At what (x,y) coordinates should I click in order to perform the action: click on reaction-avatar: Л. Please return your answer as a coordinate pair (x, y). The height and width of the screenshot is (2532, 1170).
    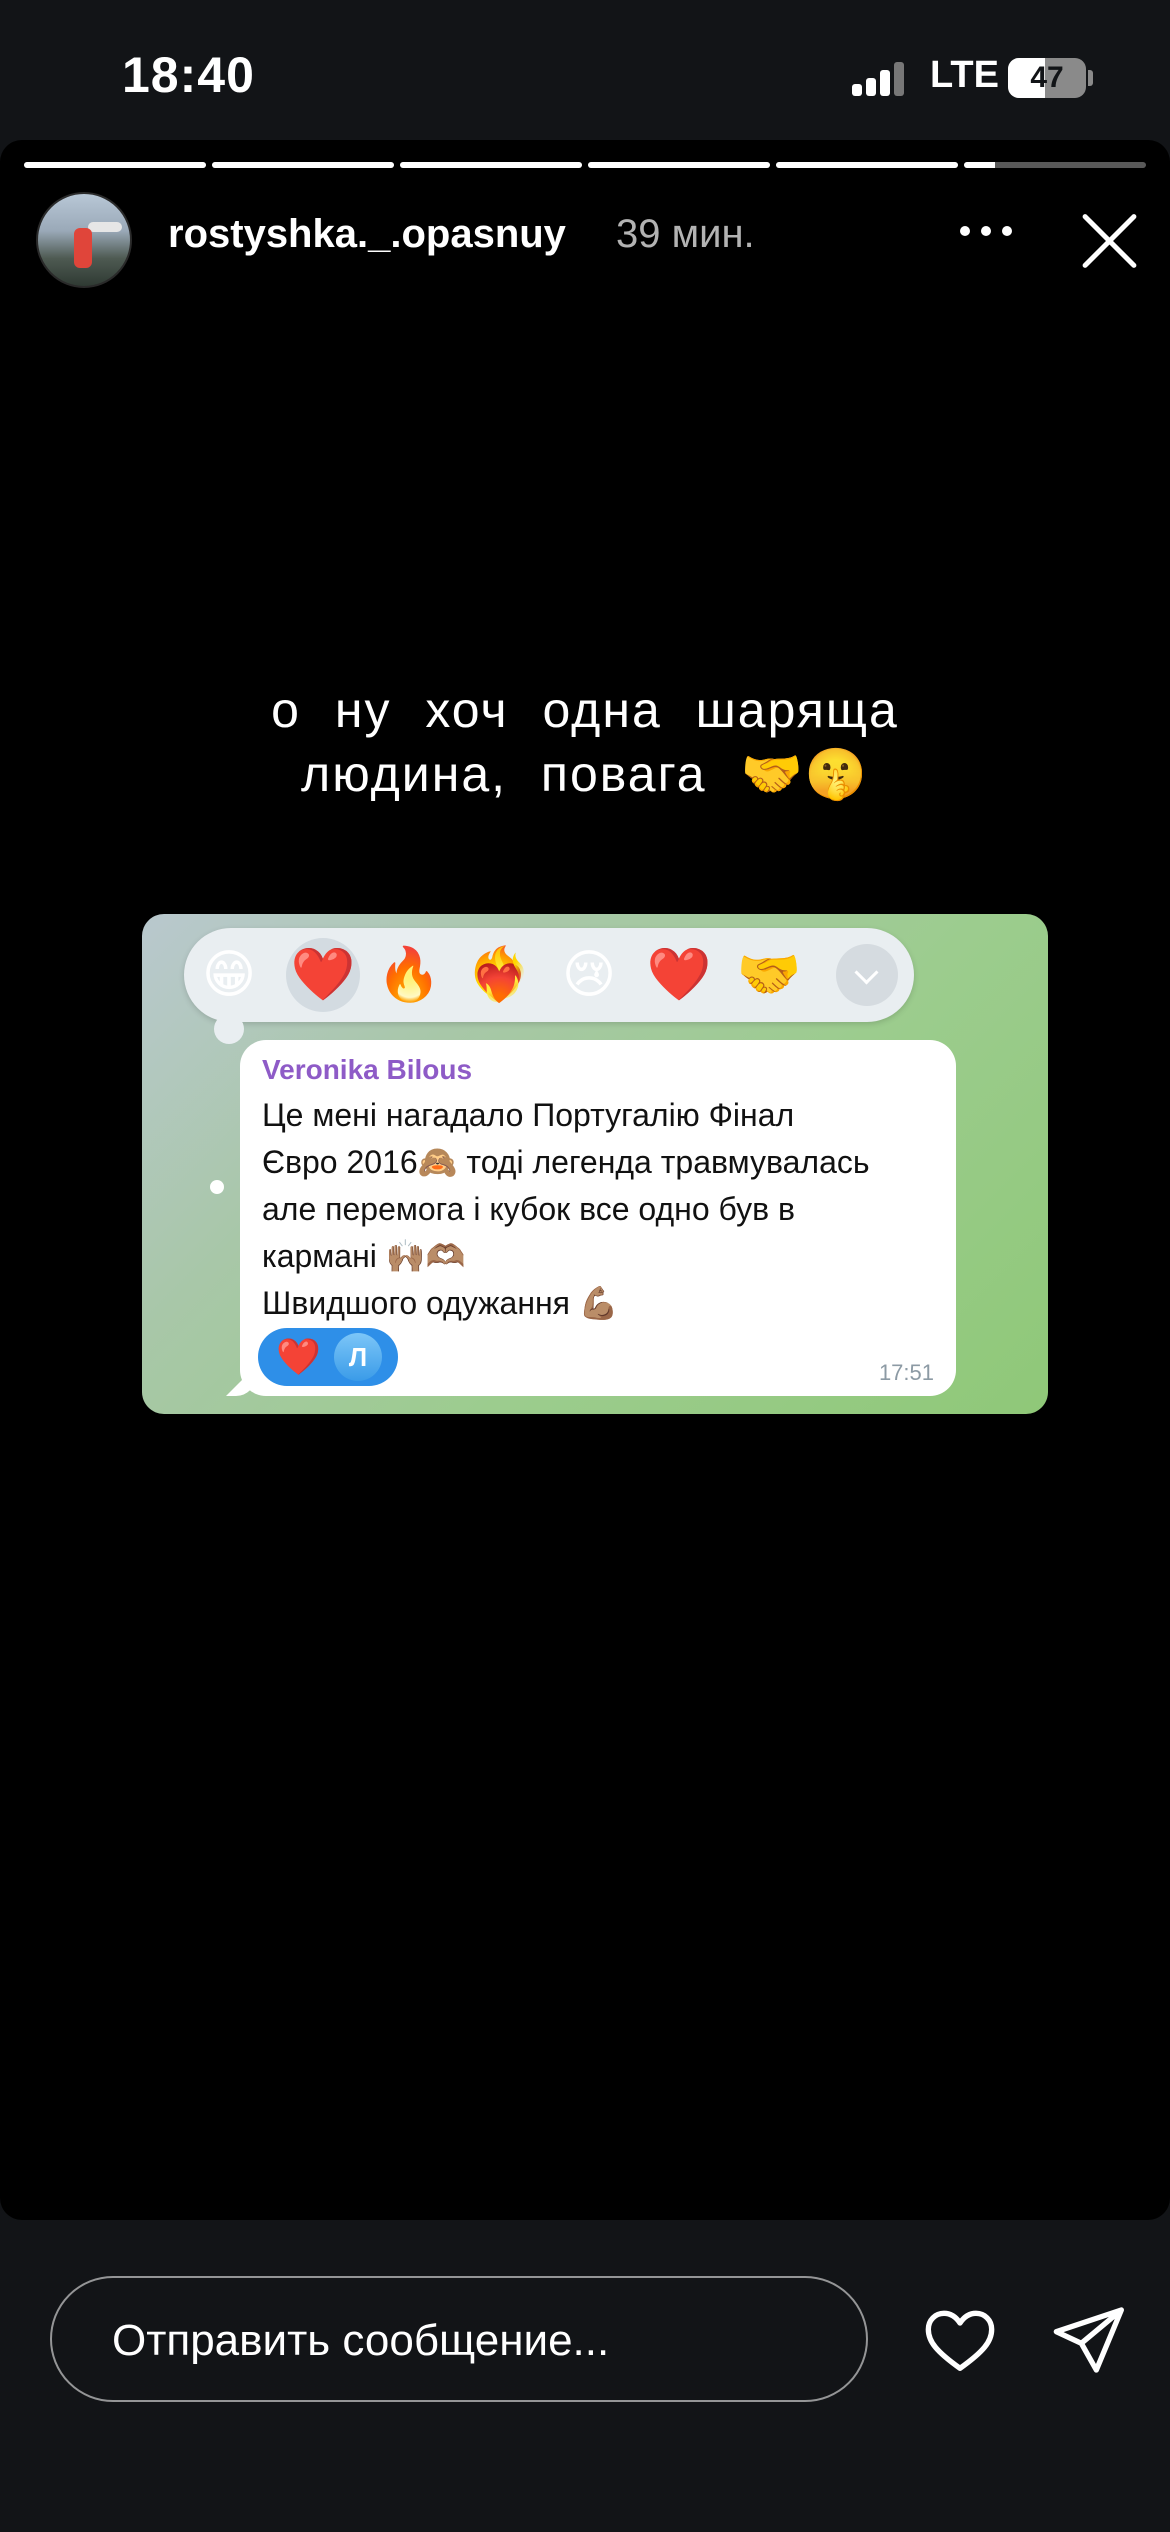
    Looking at the image, I should click on (358, 1357).